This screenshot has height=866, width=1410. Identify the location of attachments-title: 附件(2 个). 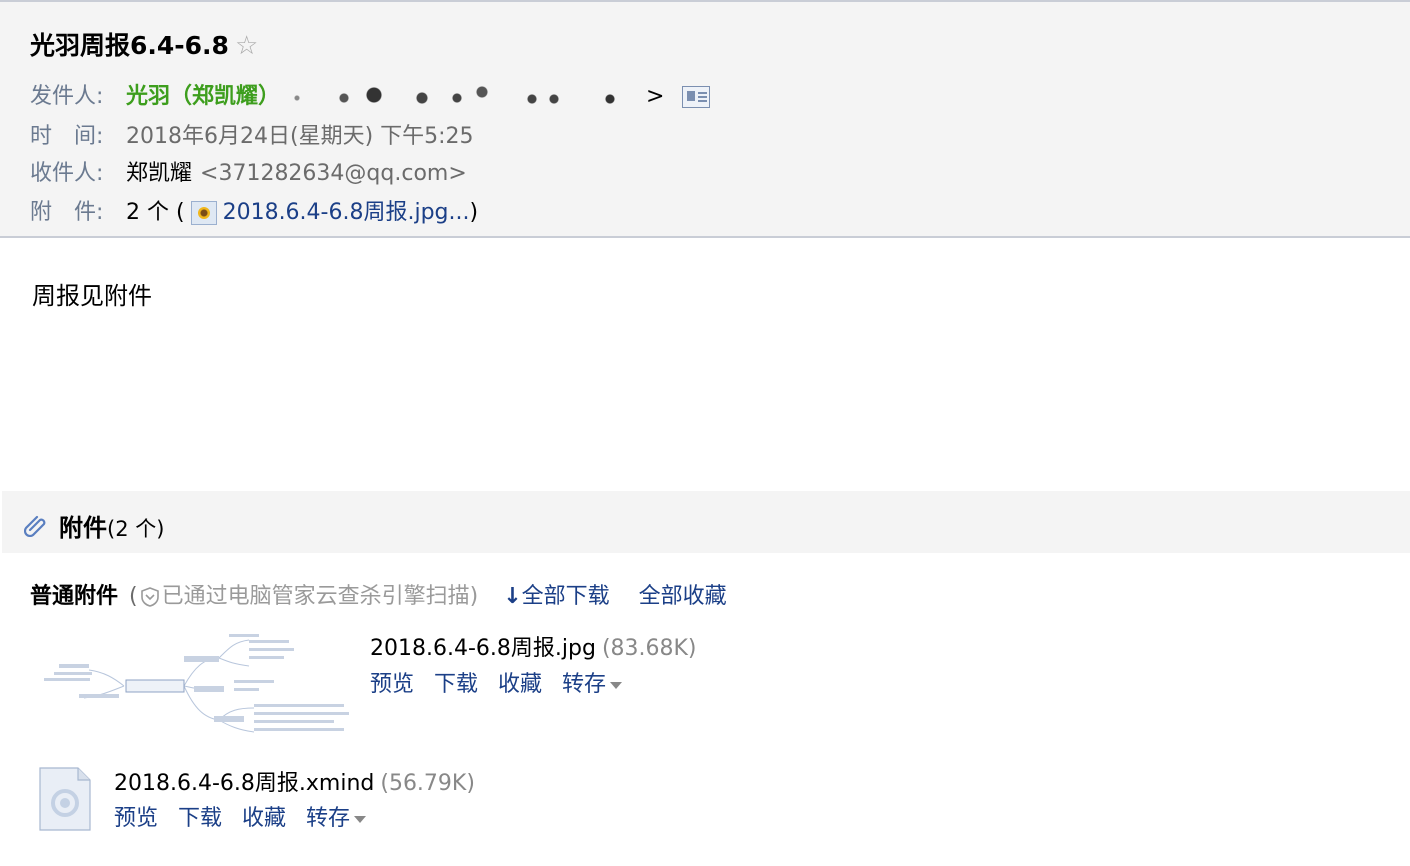
(111, 525).